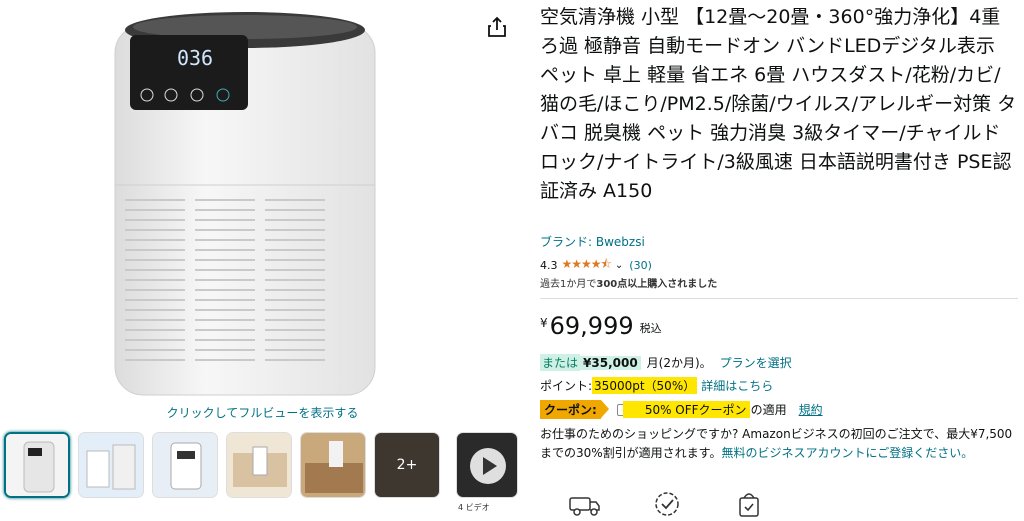 This screenshot has width=1024, height=521. What do you see at coordinates (779, 505) in the screenshot?
I see `feature-icons` at bounding box center [779, 505].